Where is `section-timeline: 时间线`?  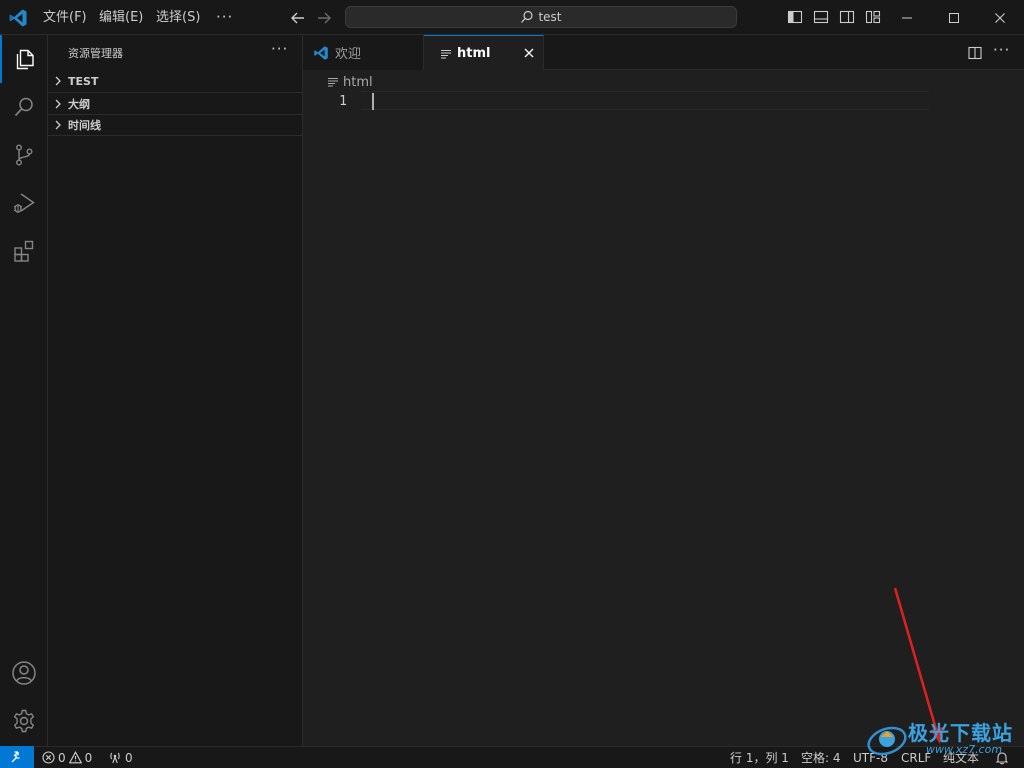 section-timeline: 时间线 is located at coordinates (175, 125).